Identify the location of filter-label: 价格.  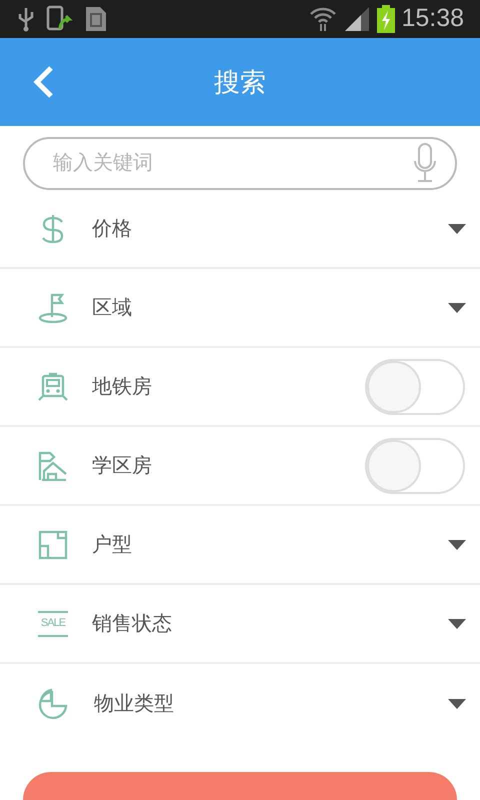
(112, 229).